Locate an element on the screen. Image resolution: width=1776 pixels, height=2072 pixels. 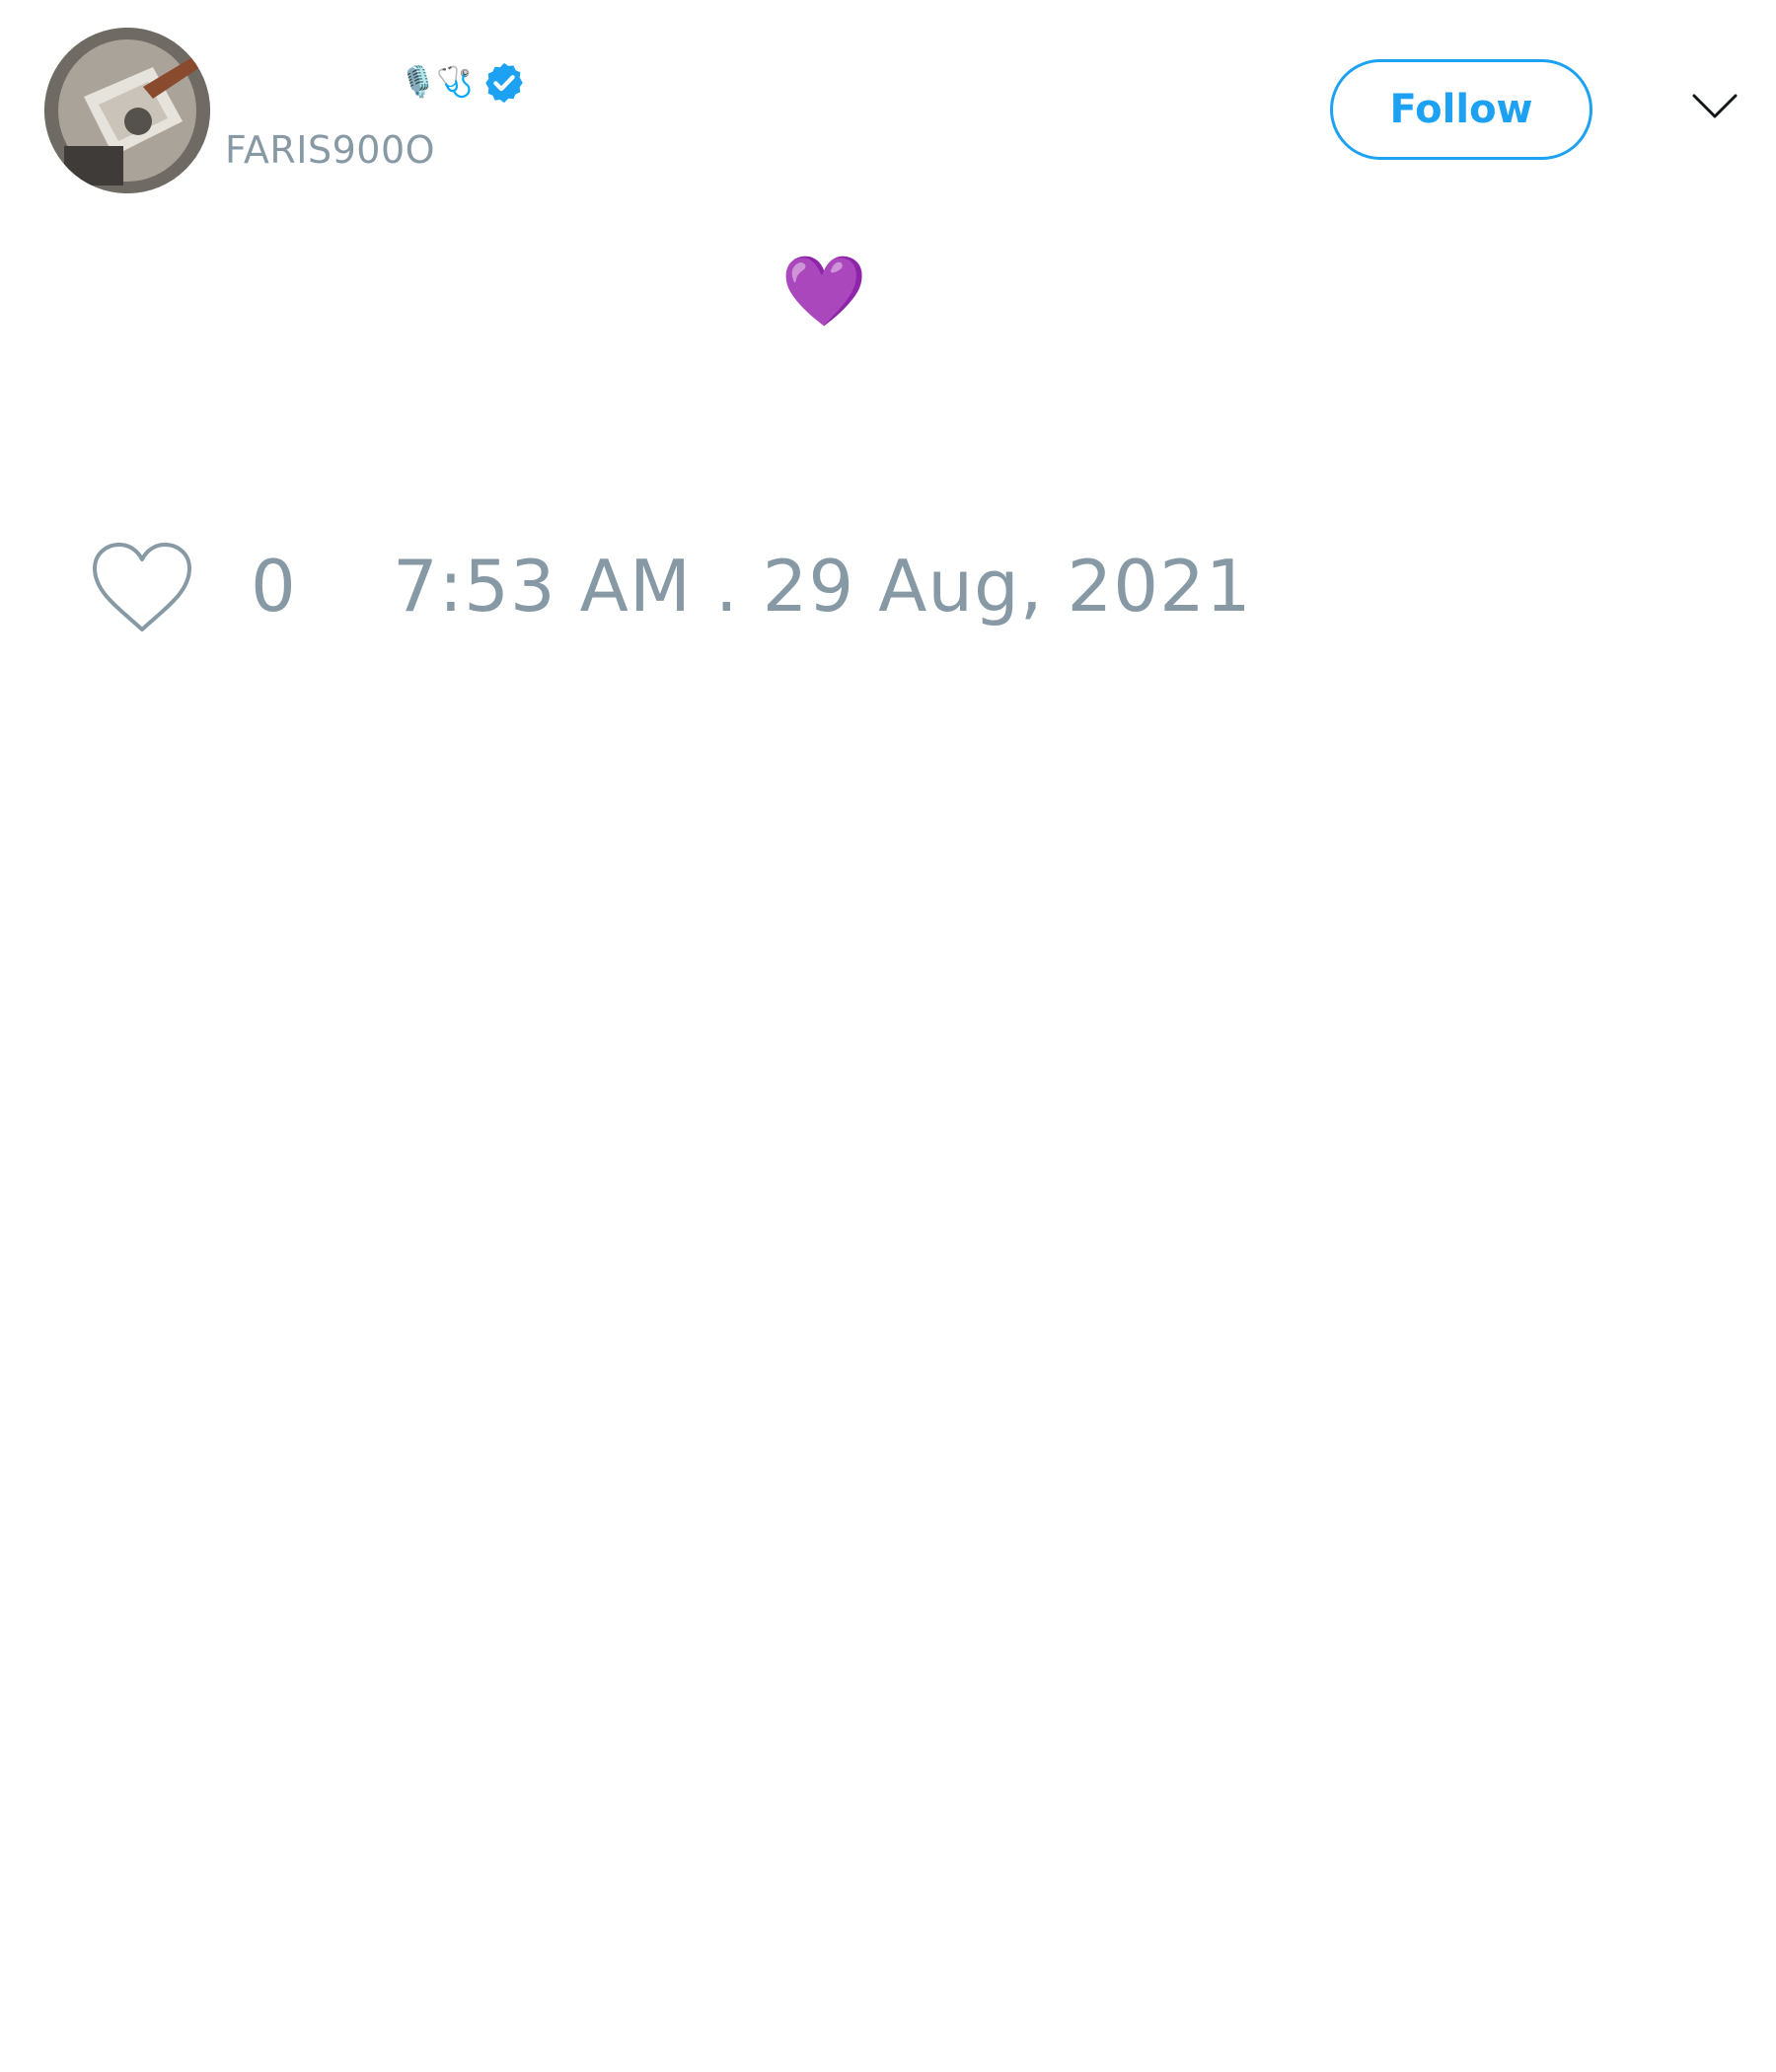
user-handle: FARIS900O is located at coordinates (330, 150).